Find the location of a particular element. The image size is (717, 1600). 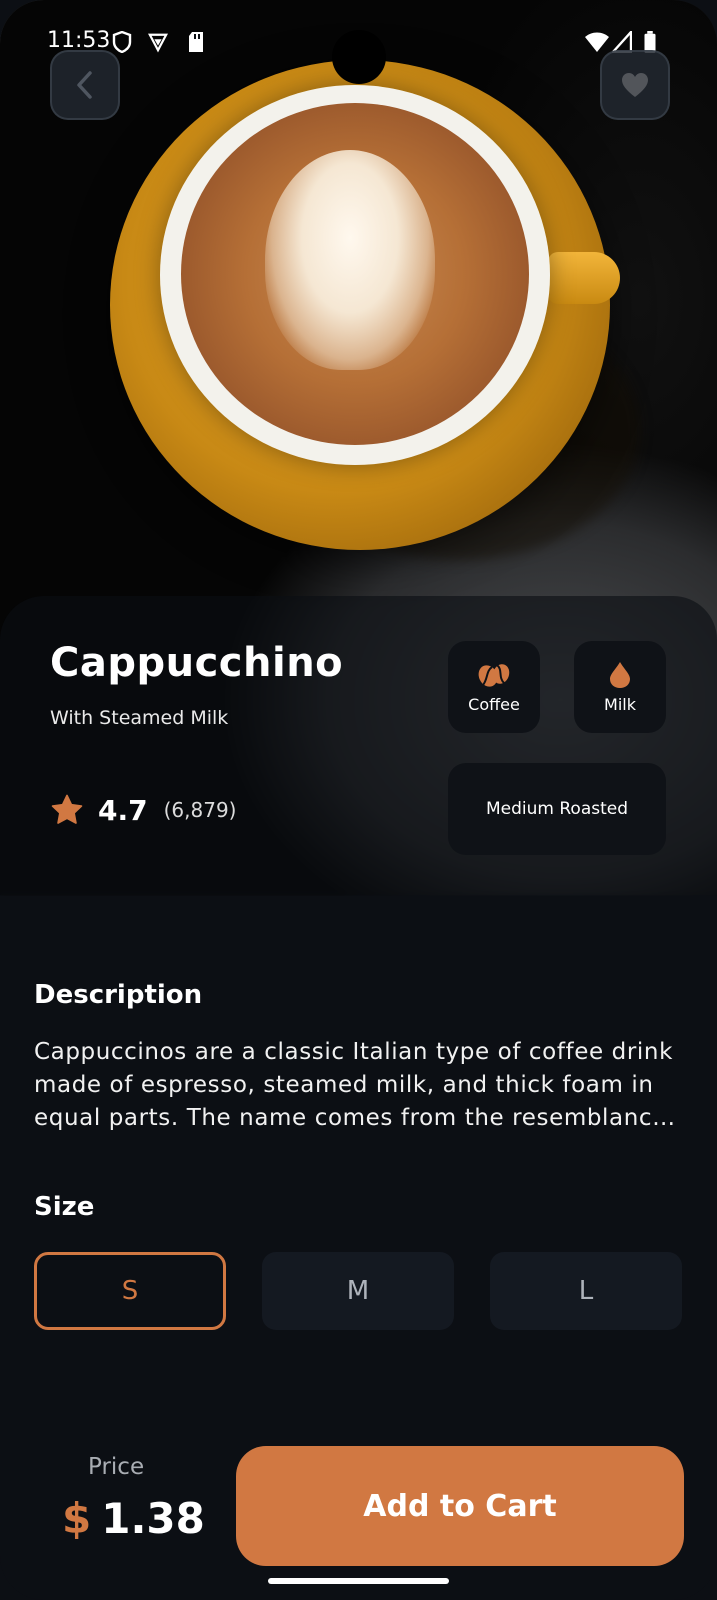

size-option-m: M is located at coordinates (358, 1291).